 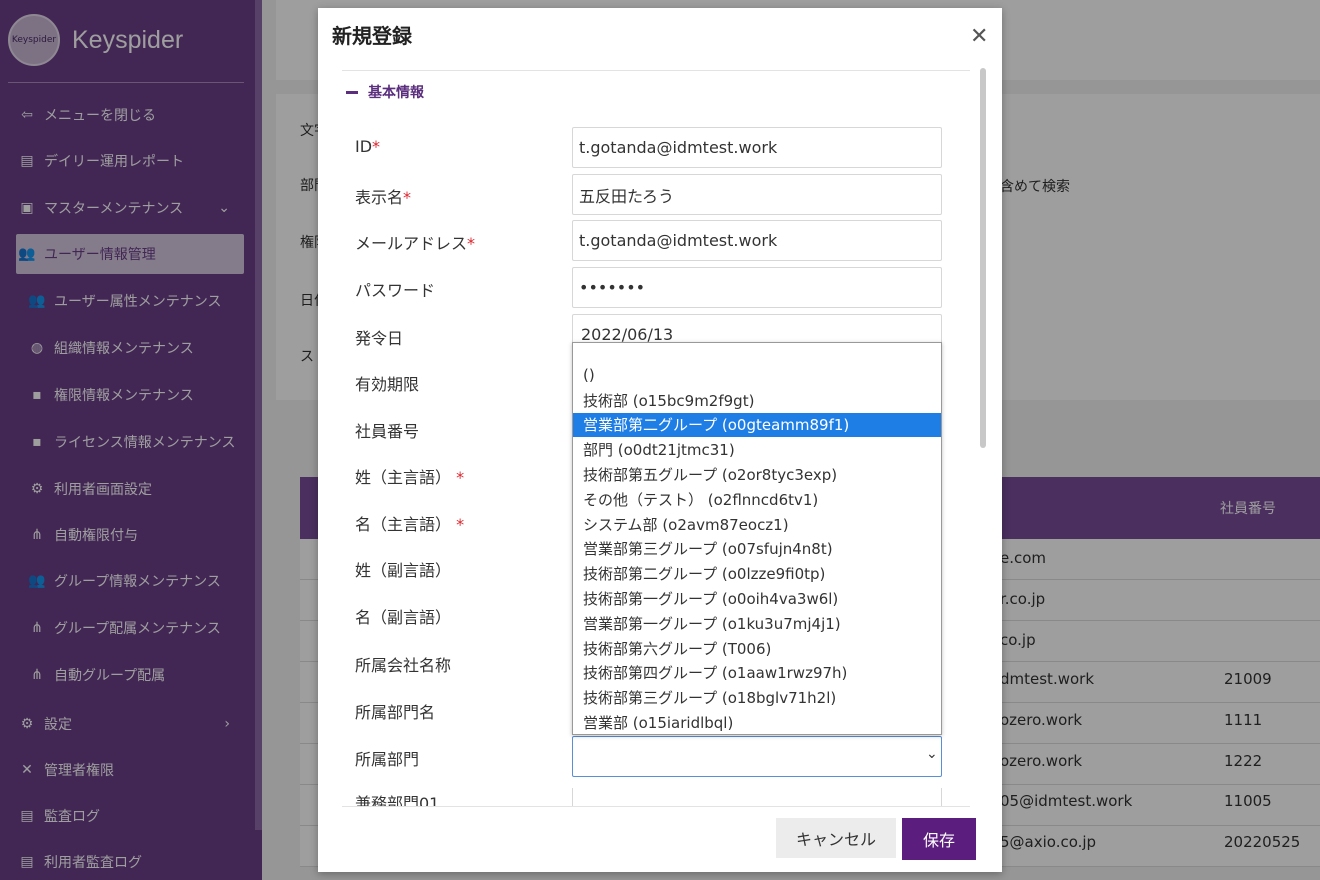 What do you see at coordinates (387, 759) in the screenshot?
I see `field-label-dept: 所属部門` at bounding box center [387, 759].